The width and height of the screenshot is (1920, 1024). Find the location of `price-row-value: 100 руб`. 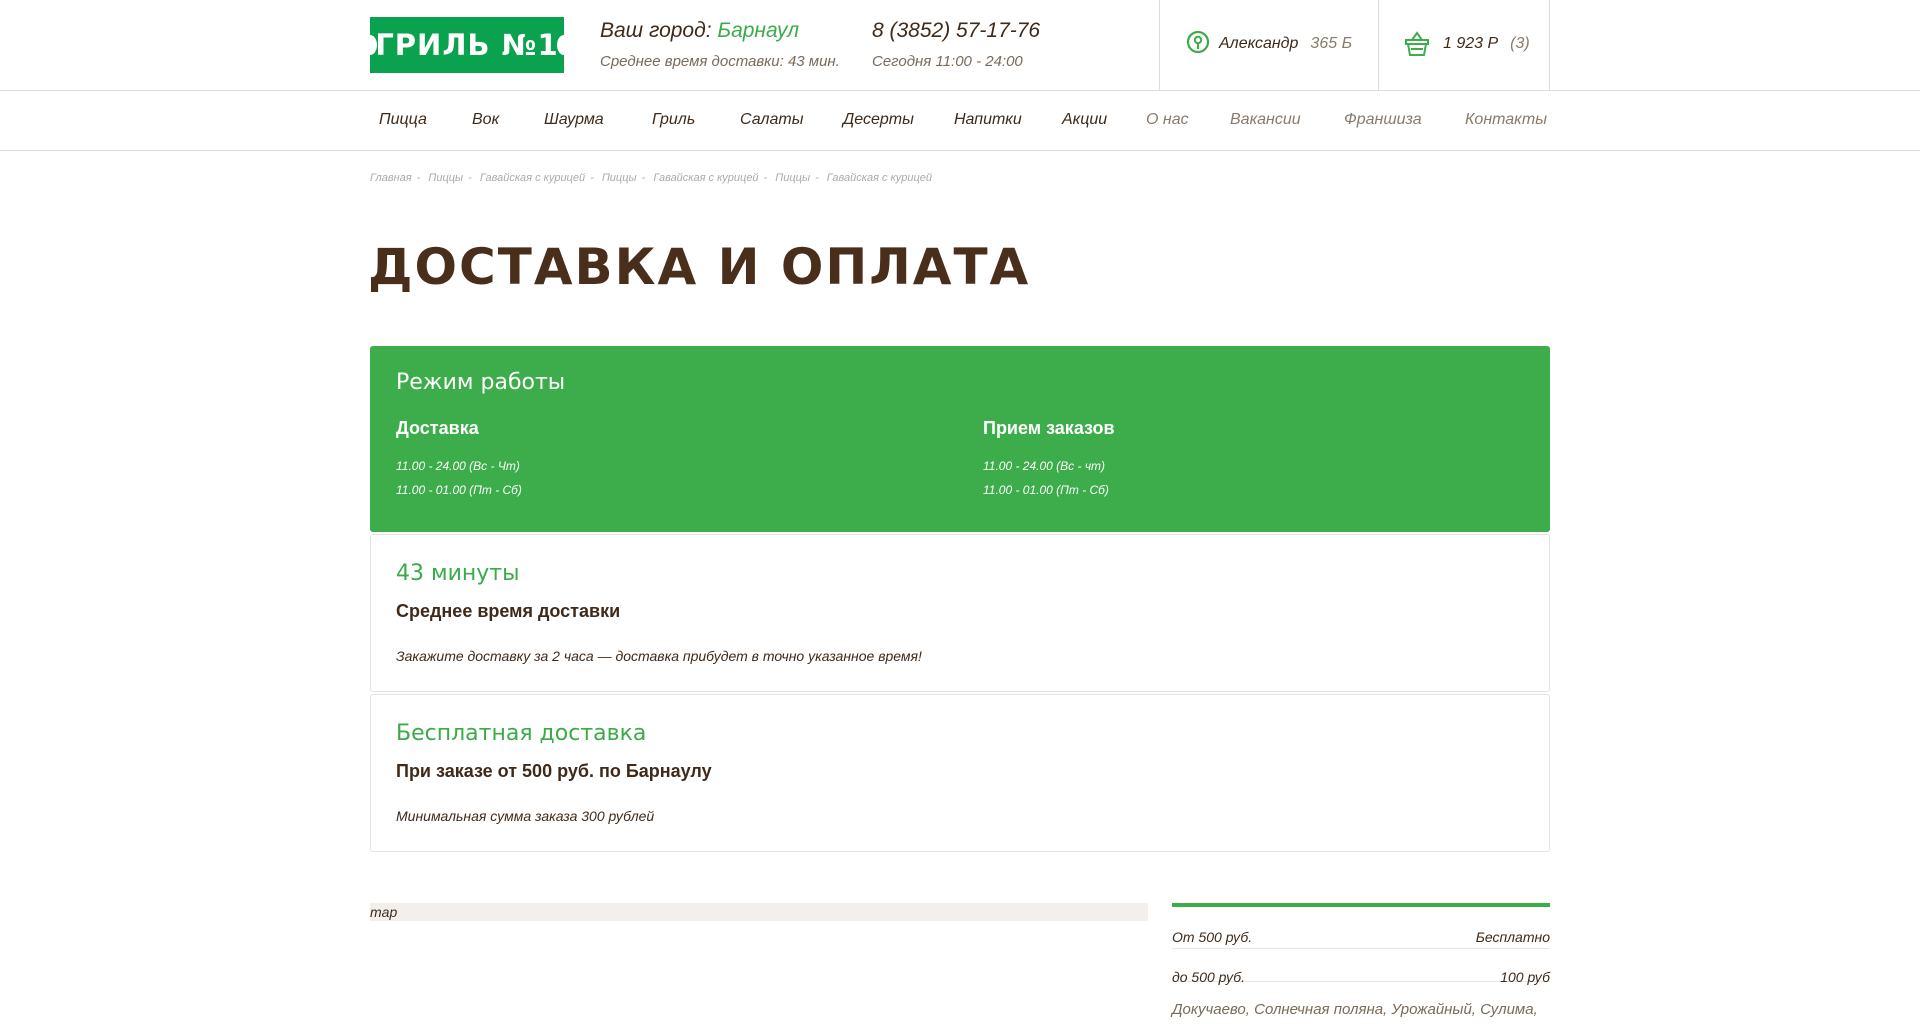

price-row-value: 100 руб is located at coordinates (1525, 977).